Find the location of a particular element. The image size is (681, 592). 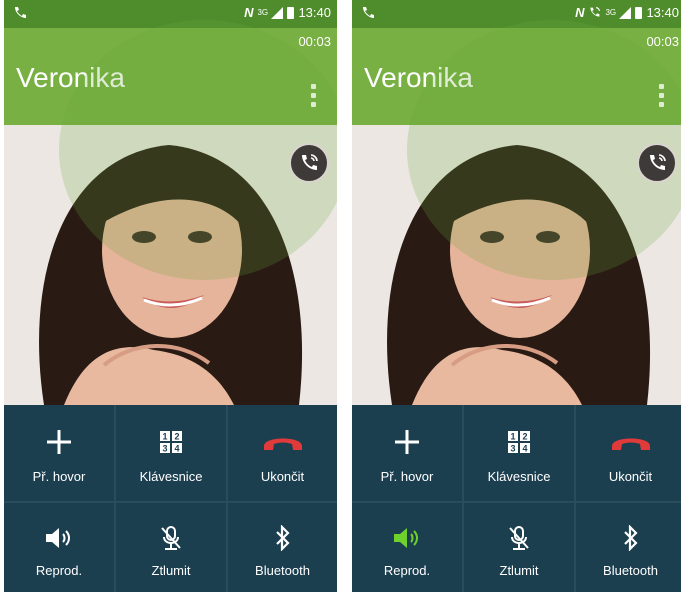

speaker-button: Reprod. is located at coordinates (59, 547).